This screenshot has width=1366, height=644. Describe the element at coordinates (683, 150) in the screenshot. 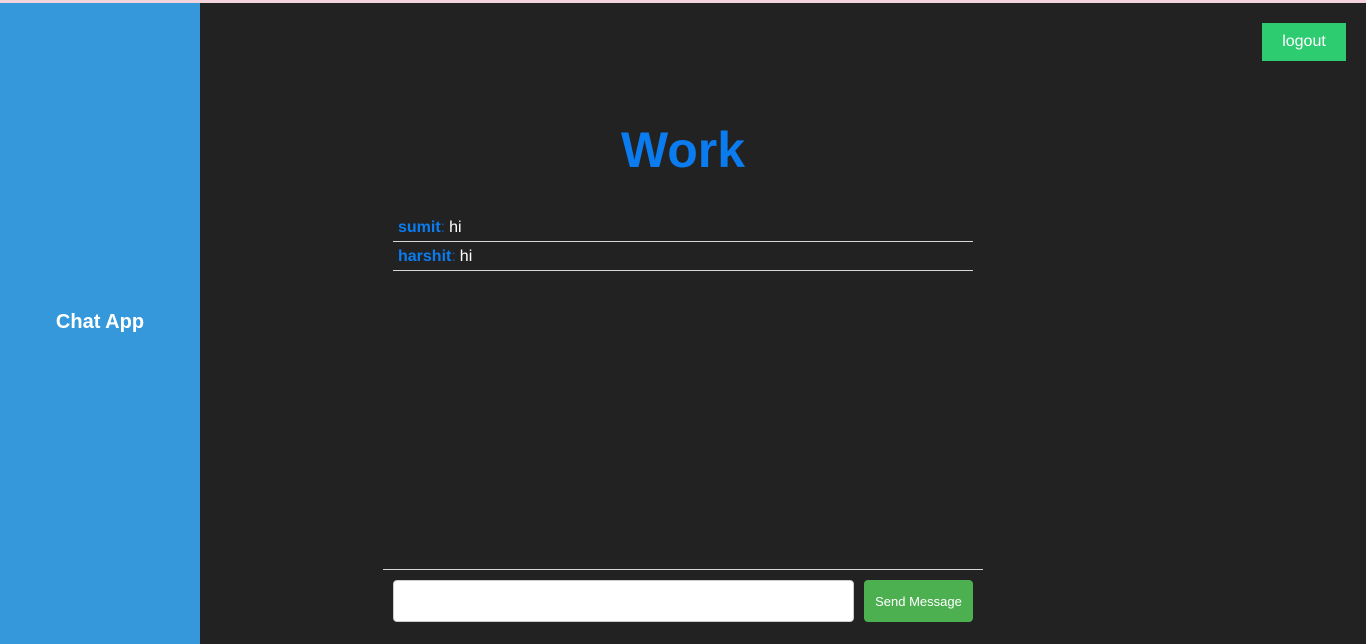

I see `room-title: Work` at that location.